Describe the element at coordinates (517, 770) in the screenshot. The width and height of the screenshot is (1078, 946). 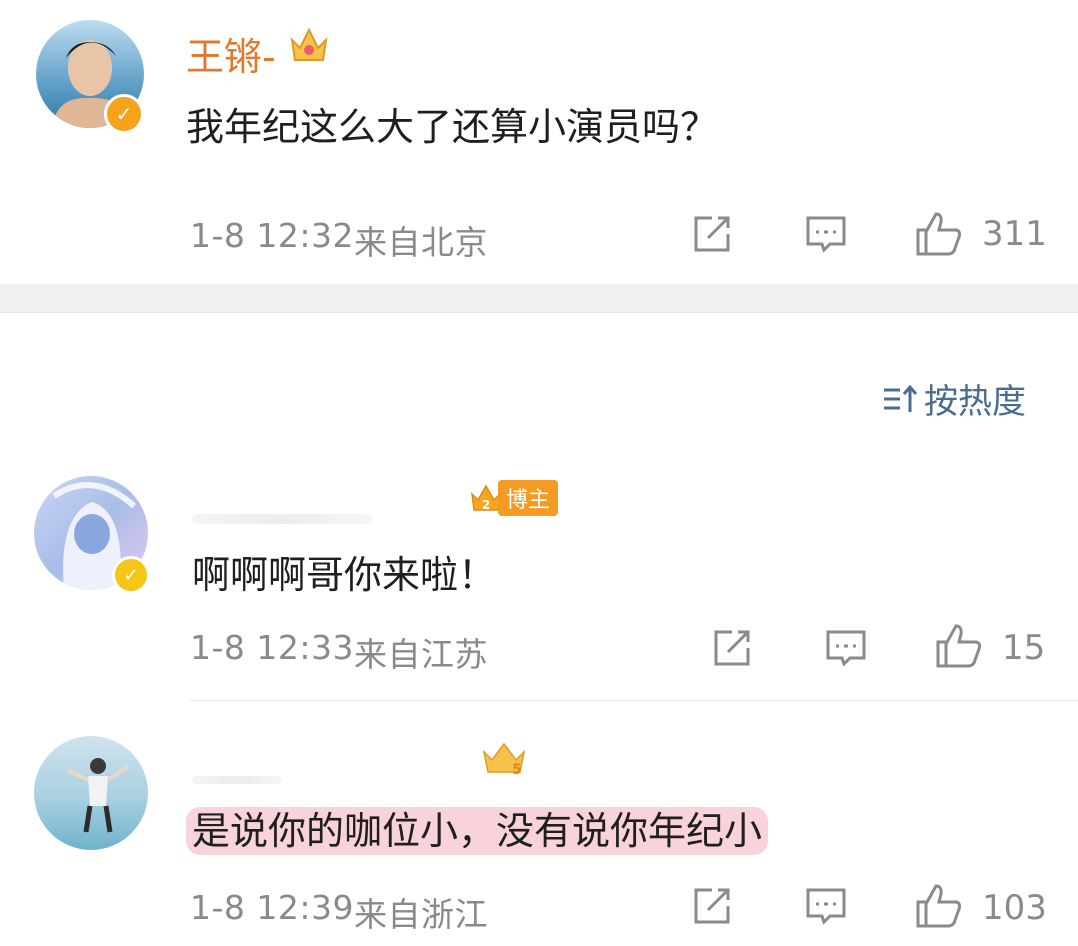
I see `svg-text: 5` at that location.